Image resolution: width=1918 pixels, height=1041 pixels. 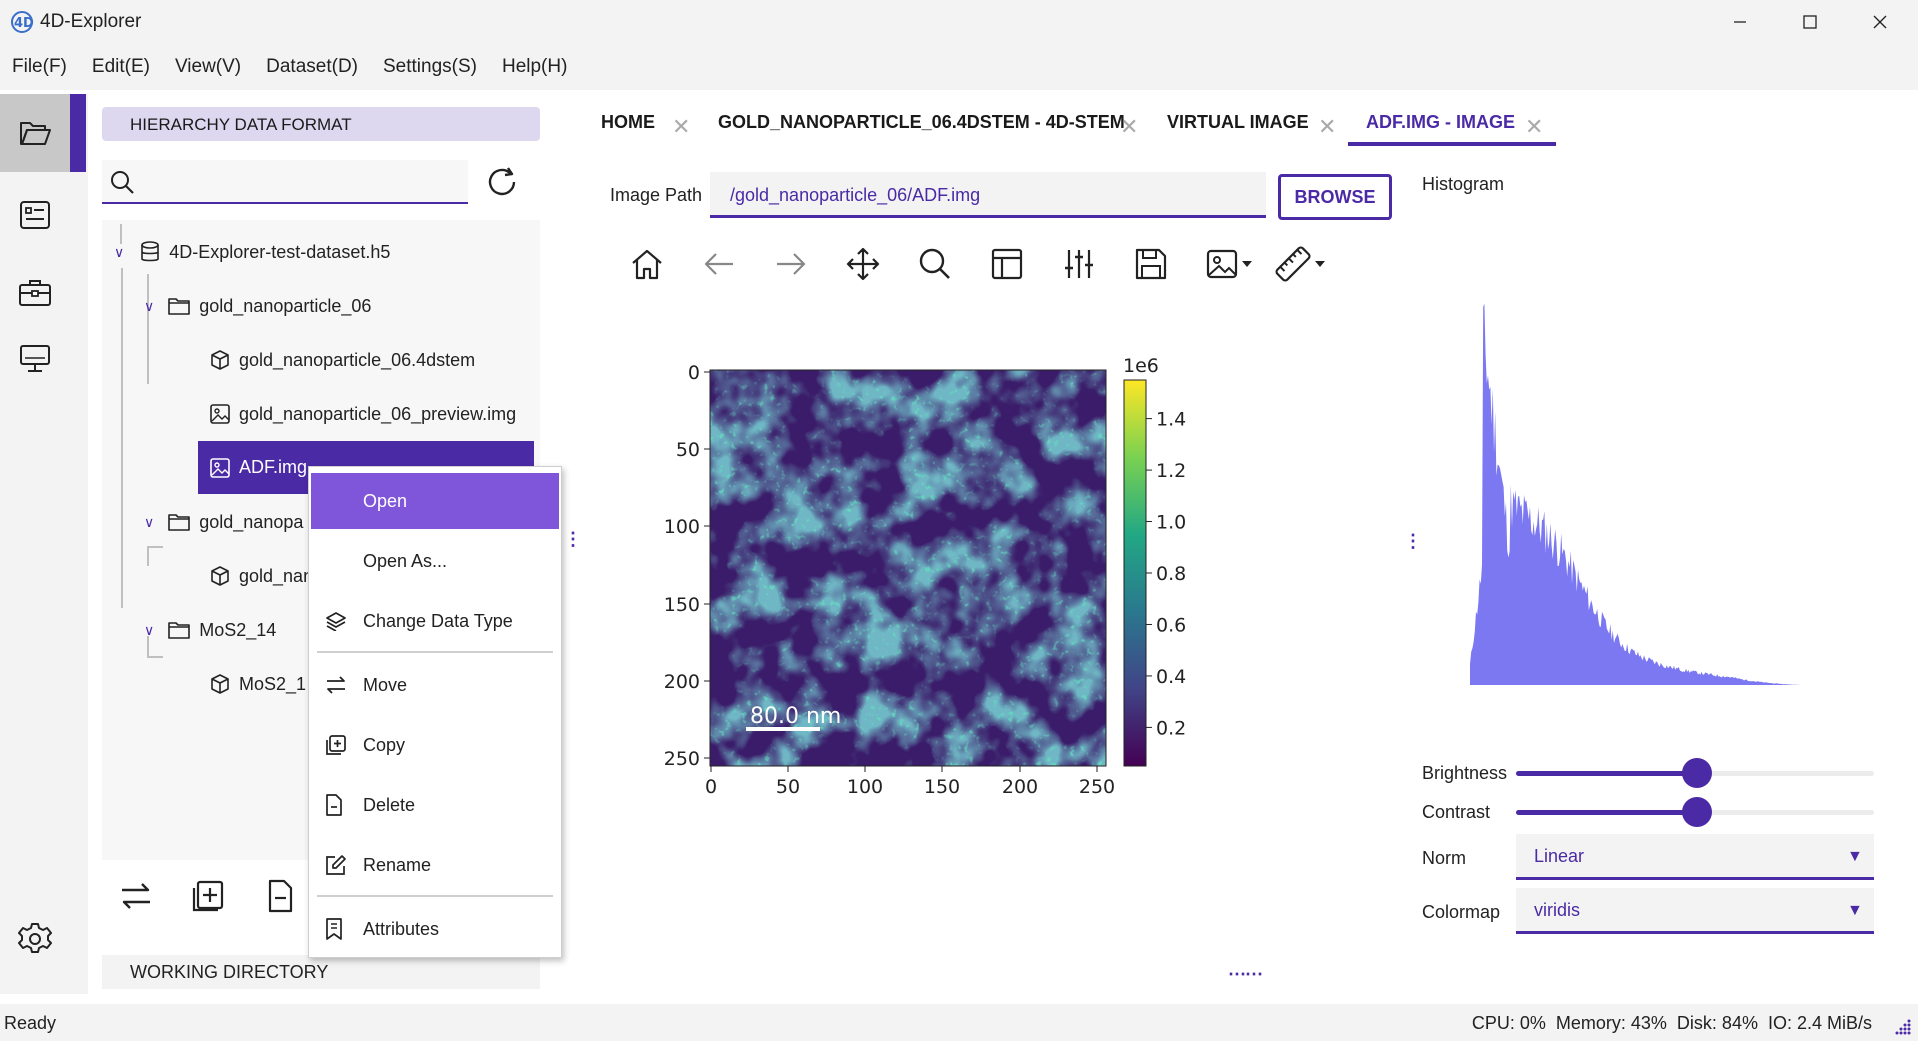 What do you see at coordinates (921, 122) in the screenshot?
I see `tab-4dstem: GOLD_NANOPARTICLE_06.4DSTEM - 4D-STEM` at bounding box center [921, 122].